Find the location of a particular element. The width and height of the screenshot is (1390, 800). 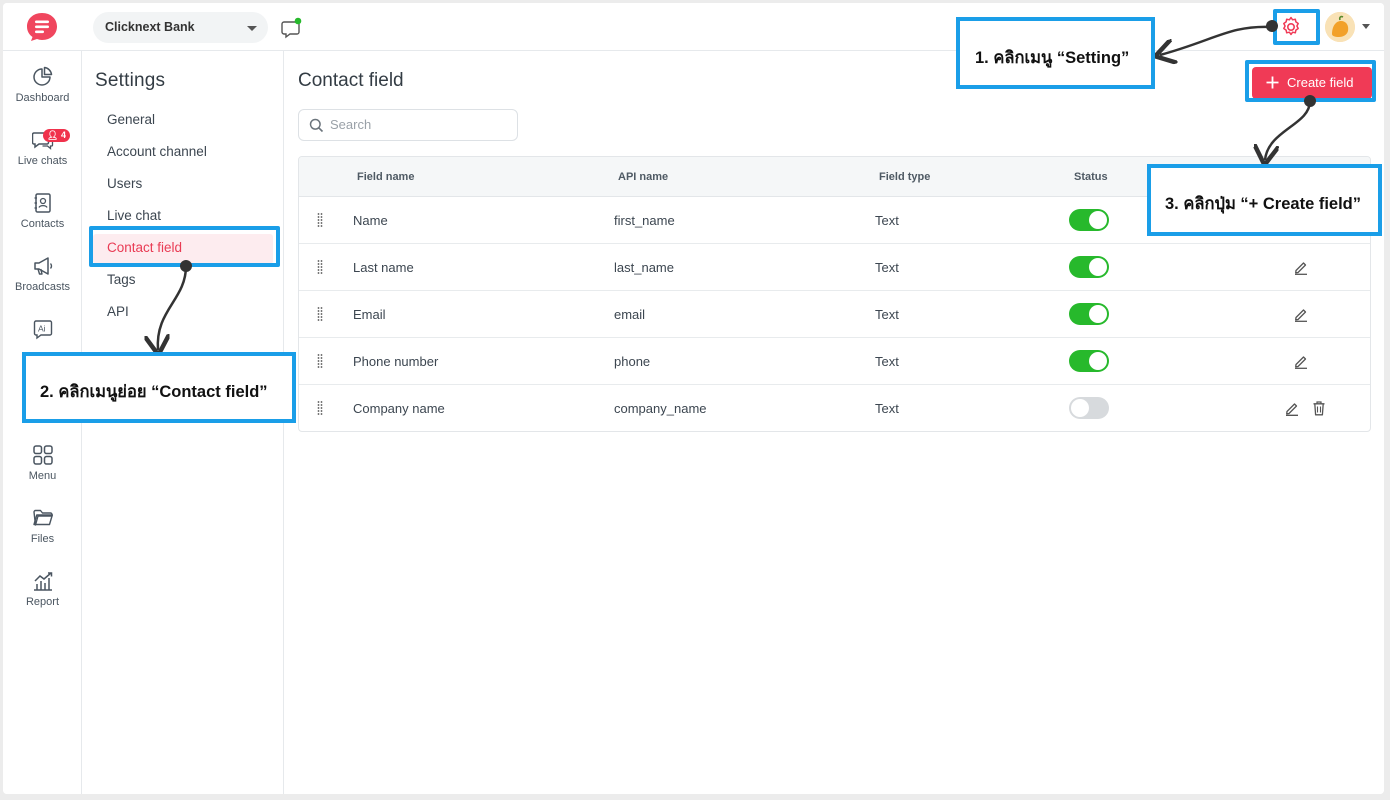

api-name-cell: phone is located at coordinates (632, 361).